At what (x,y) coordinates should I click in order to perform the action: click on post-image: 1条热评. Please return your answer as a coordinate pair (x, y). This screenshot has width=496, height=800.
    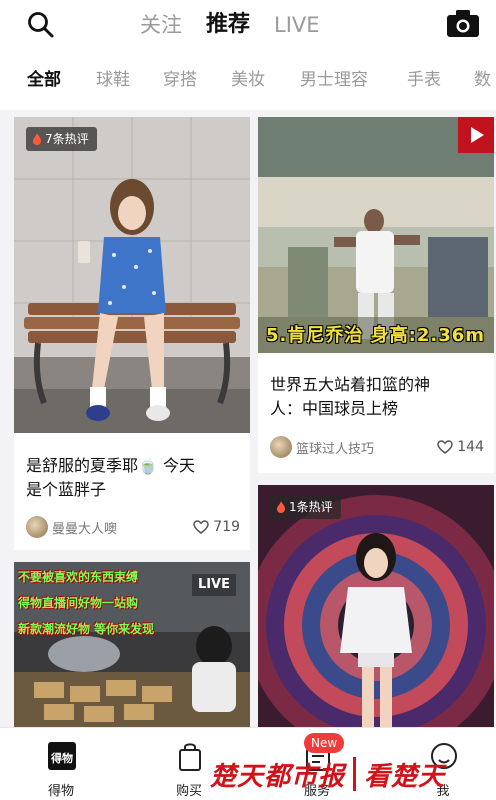
    Looking at the image, I should click on (376, 606).